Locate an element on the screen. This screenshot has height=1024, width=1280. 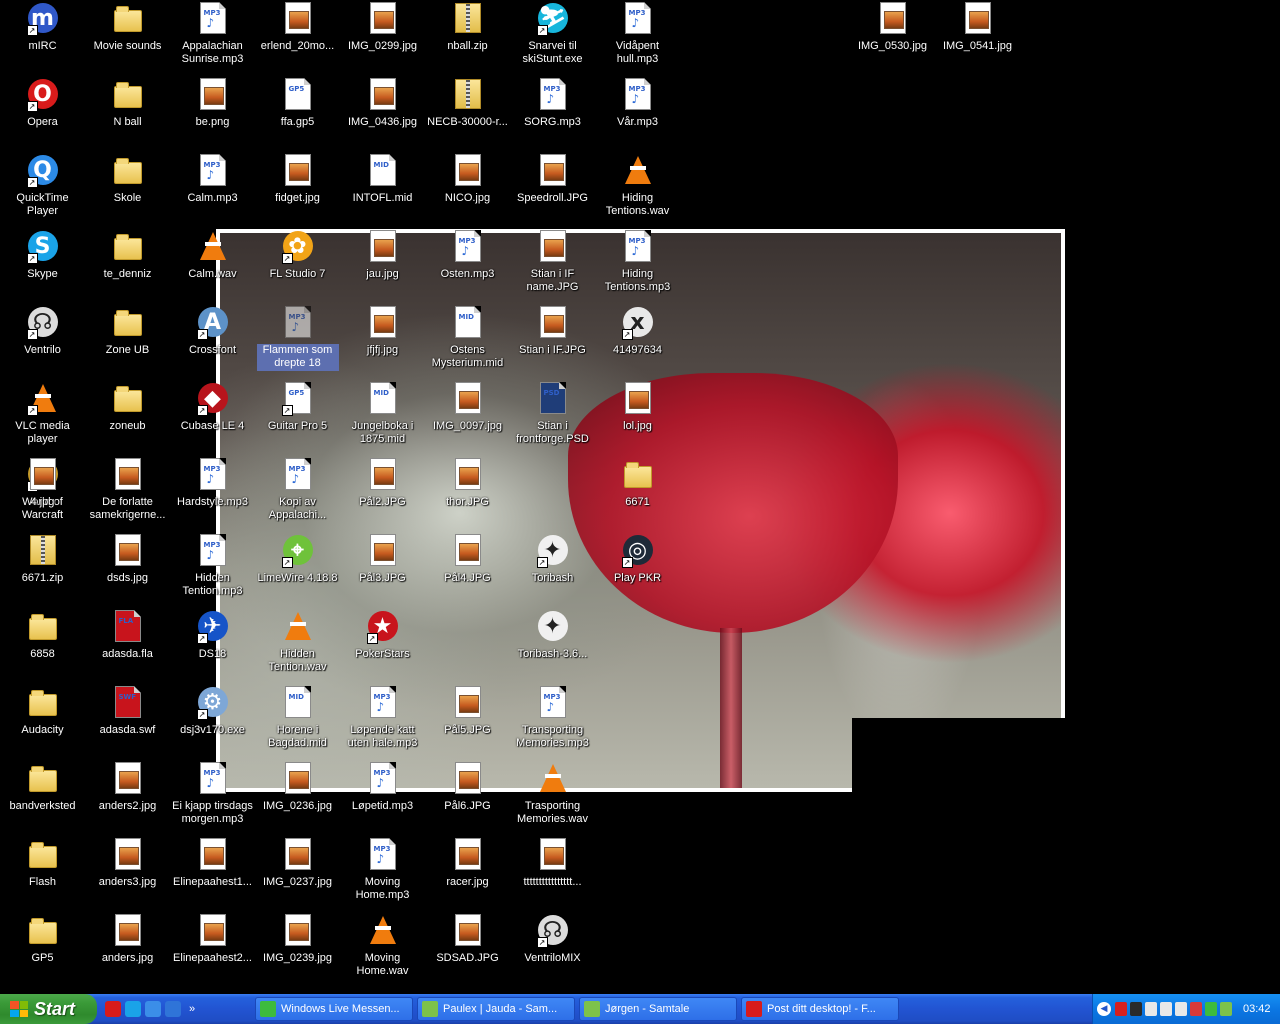
desktop-icon: Hiding Tentions.wav is located at coordinates (637, 189).